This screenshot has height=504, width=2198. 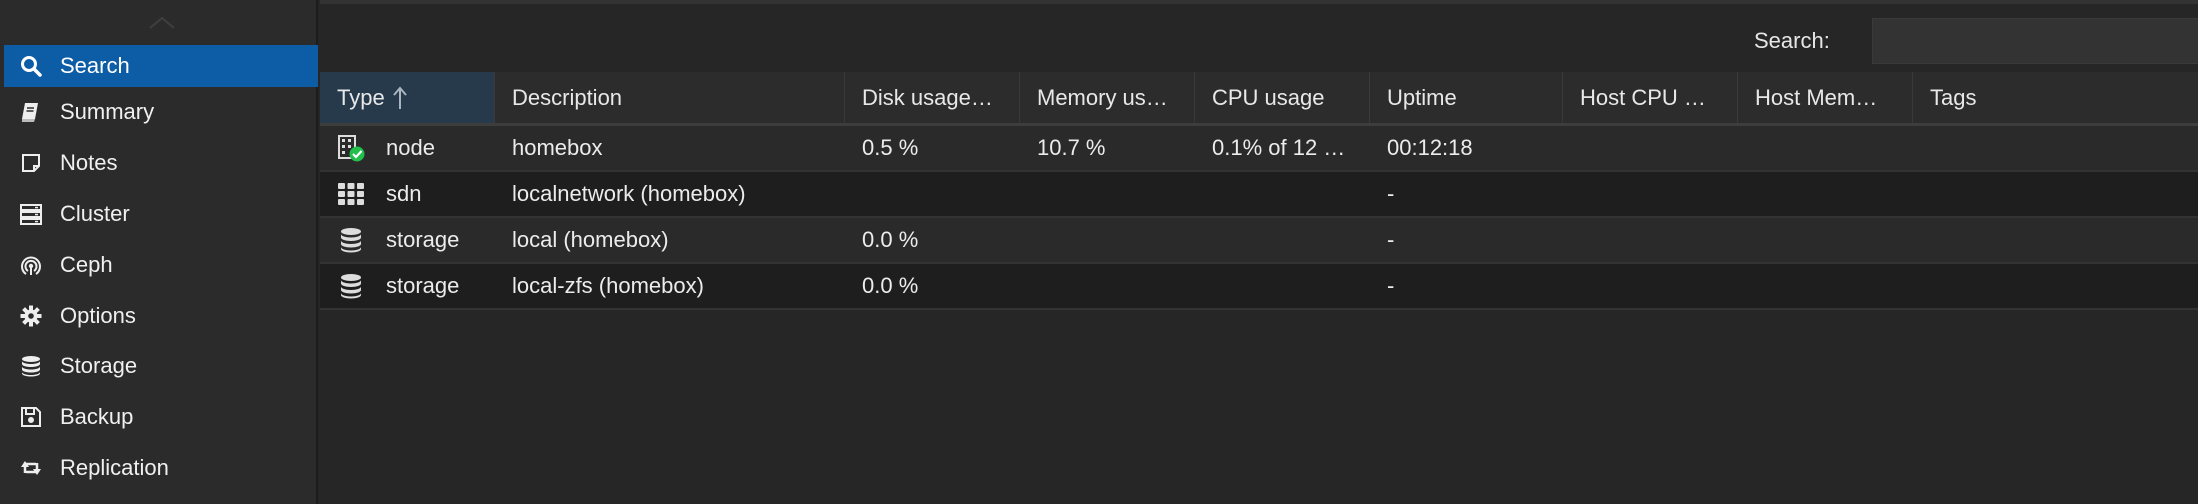 I want to click on ceph-icon, so click(x=31, y=265).